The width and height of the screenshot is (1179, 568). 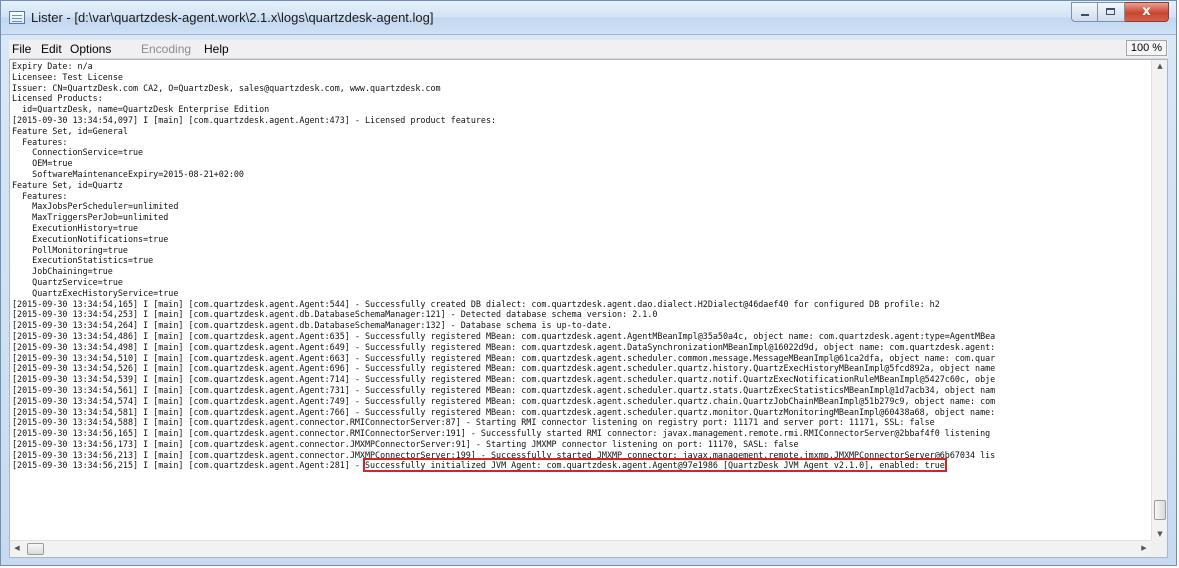 I want to click on log-line: ExecutionHistory=true, so click(x=75, y=227).